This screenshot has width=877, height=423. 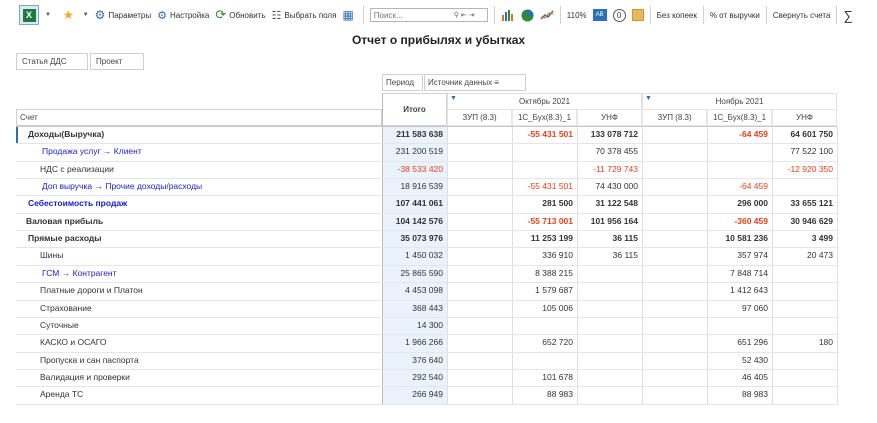 I want to click on star-icon: ★, so click(x=68, y=15).